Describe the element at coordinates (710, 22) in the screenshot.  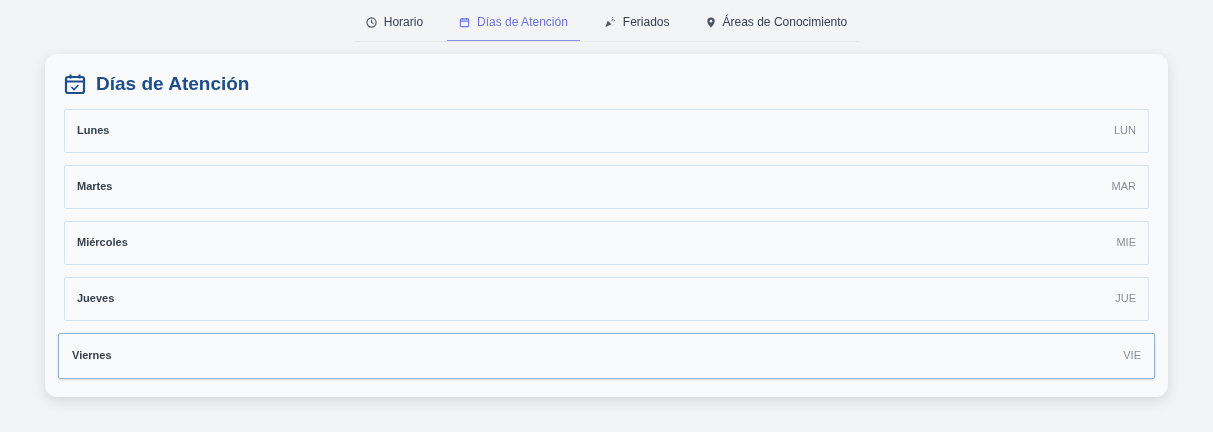
I see `map-pin-icon` at that location.